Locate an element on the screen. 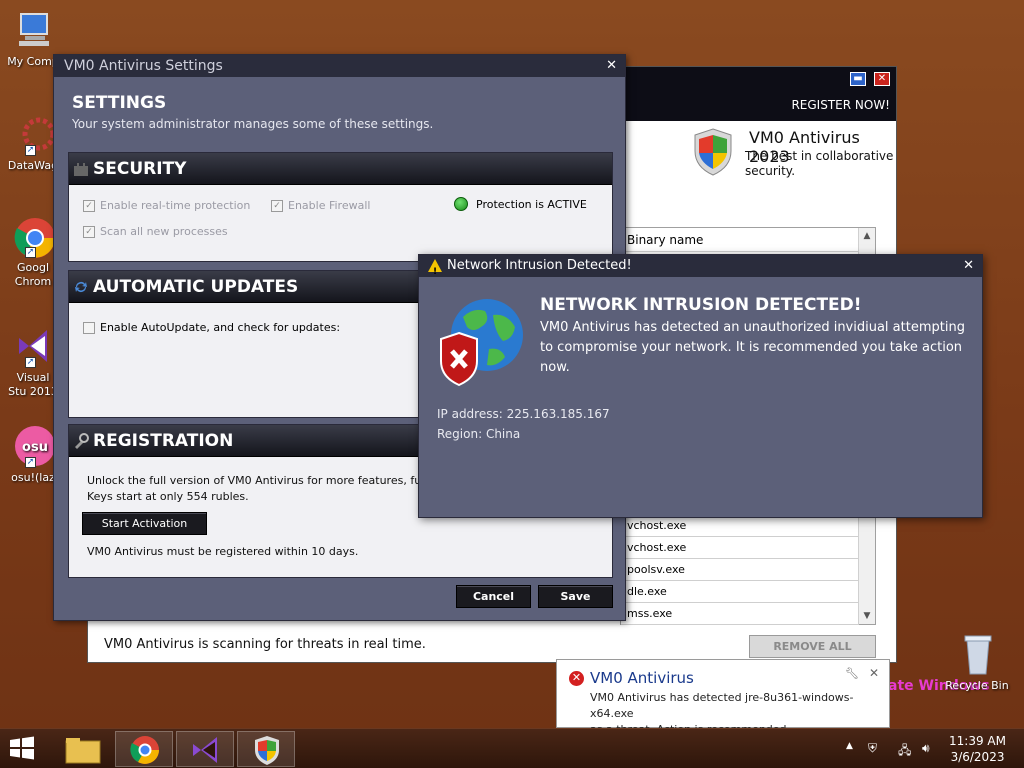  checkbox-label: Scan all new processes is located at coordinates (164, 231).